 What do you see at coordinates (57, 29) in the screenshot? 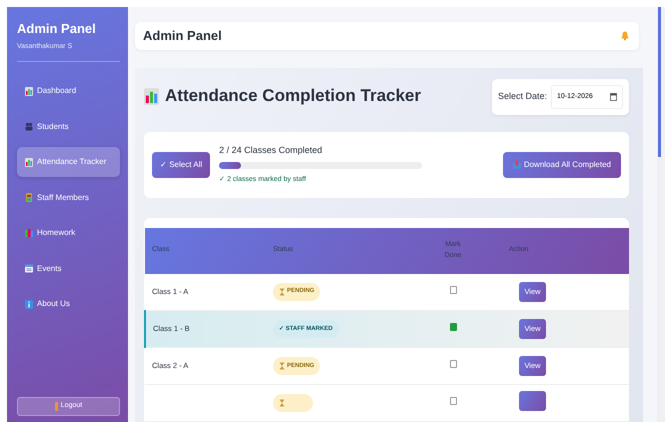
I see `sidebar-title: Admin Panel` at bounding box center [57, 29].